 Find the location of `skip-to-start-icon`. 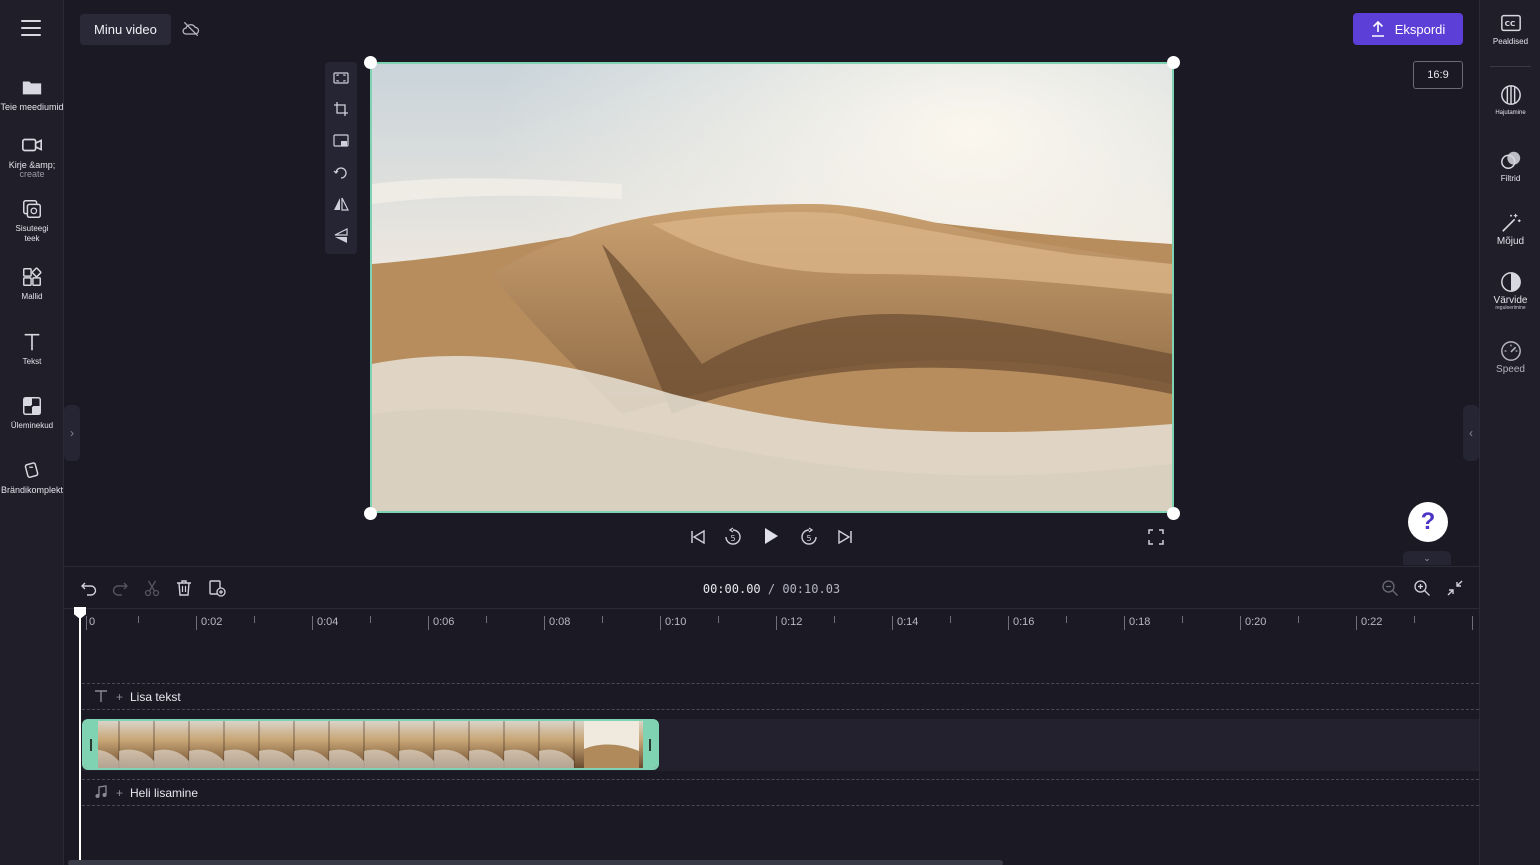

skip-to-start-icon is located at coordinates (698, 537).